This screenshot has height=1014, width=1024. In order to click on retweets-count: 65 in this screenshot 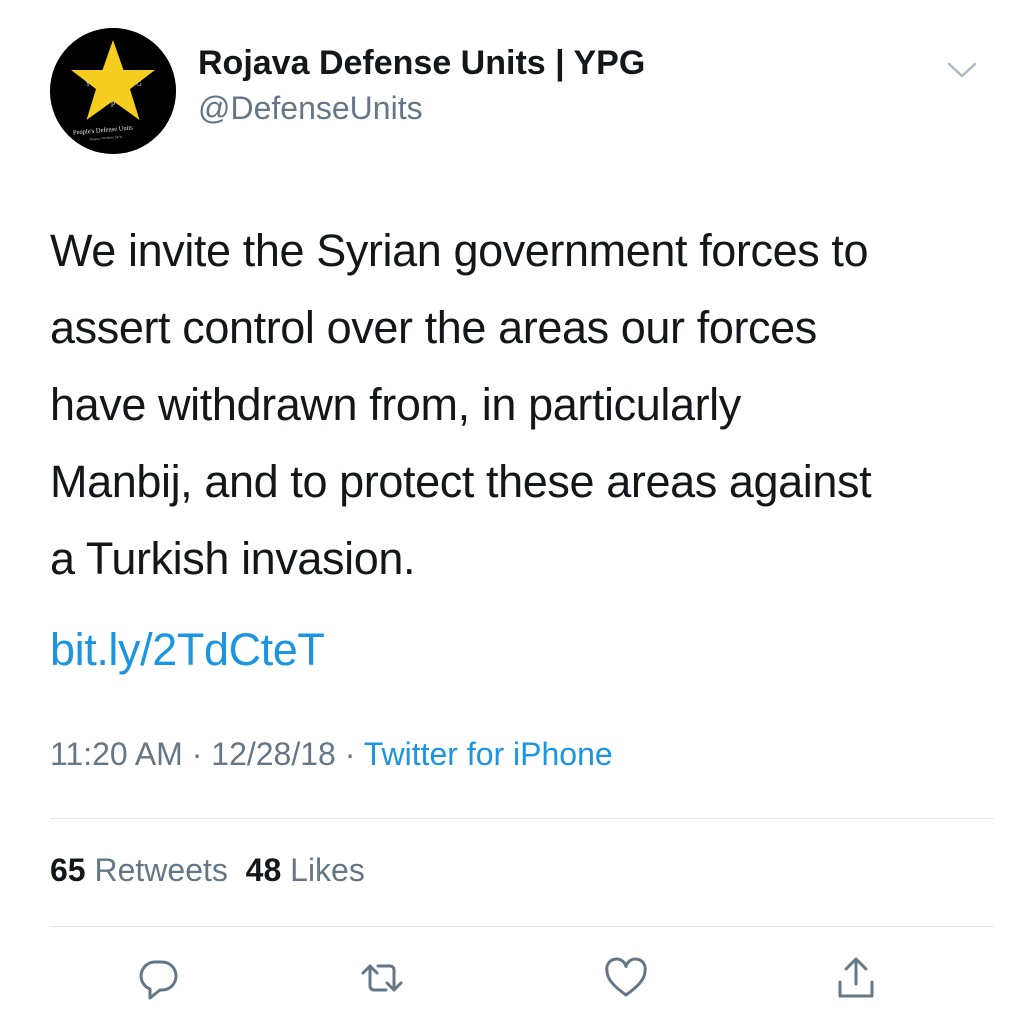, I will do `click(68, 870)`.